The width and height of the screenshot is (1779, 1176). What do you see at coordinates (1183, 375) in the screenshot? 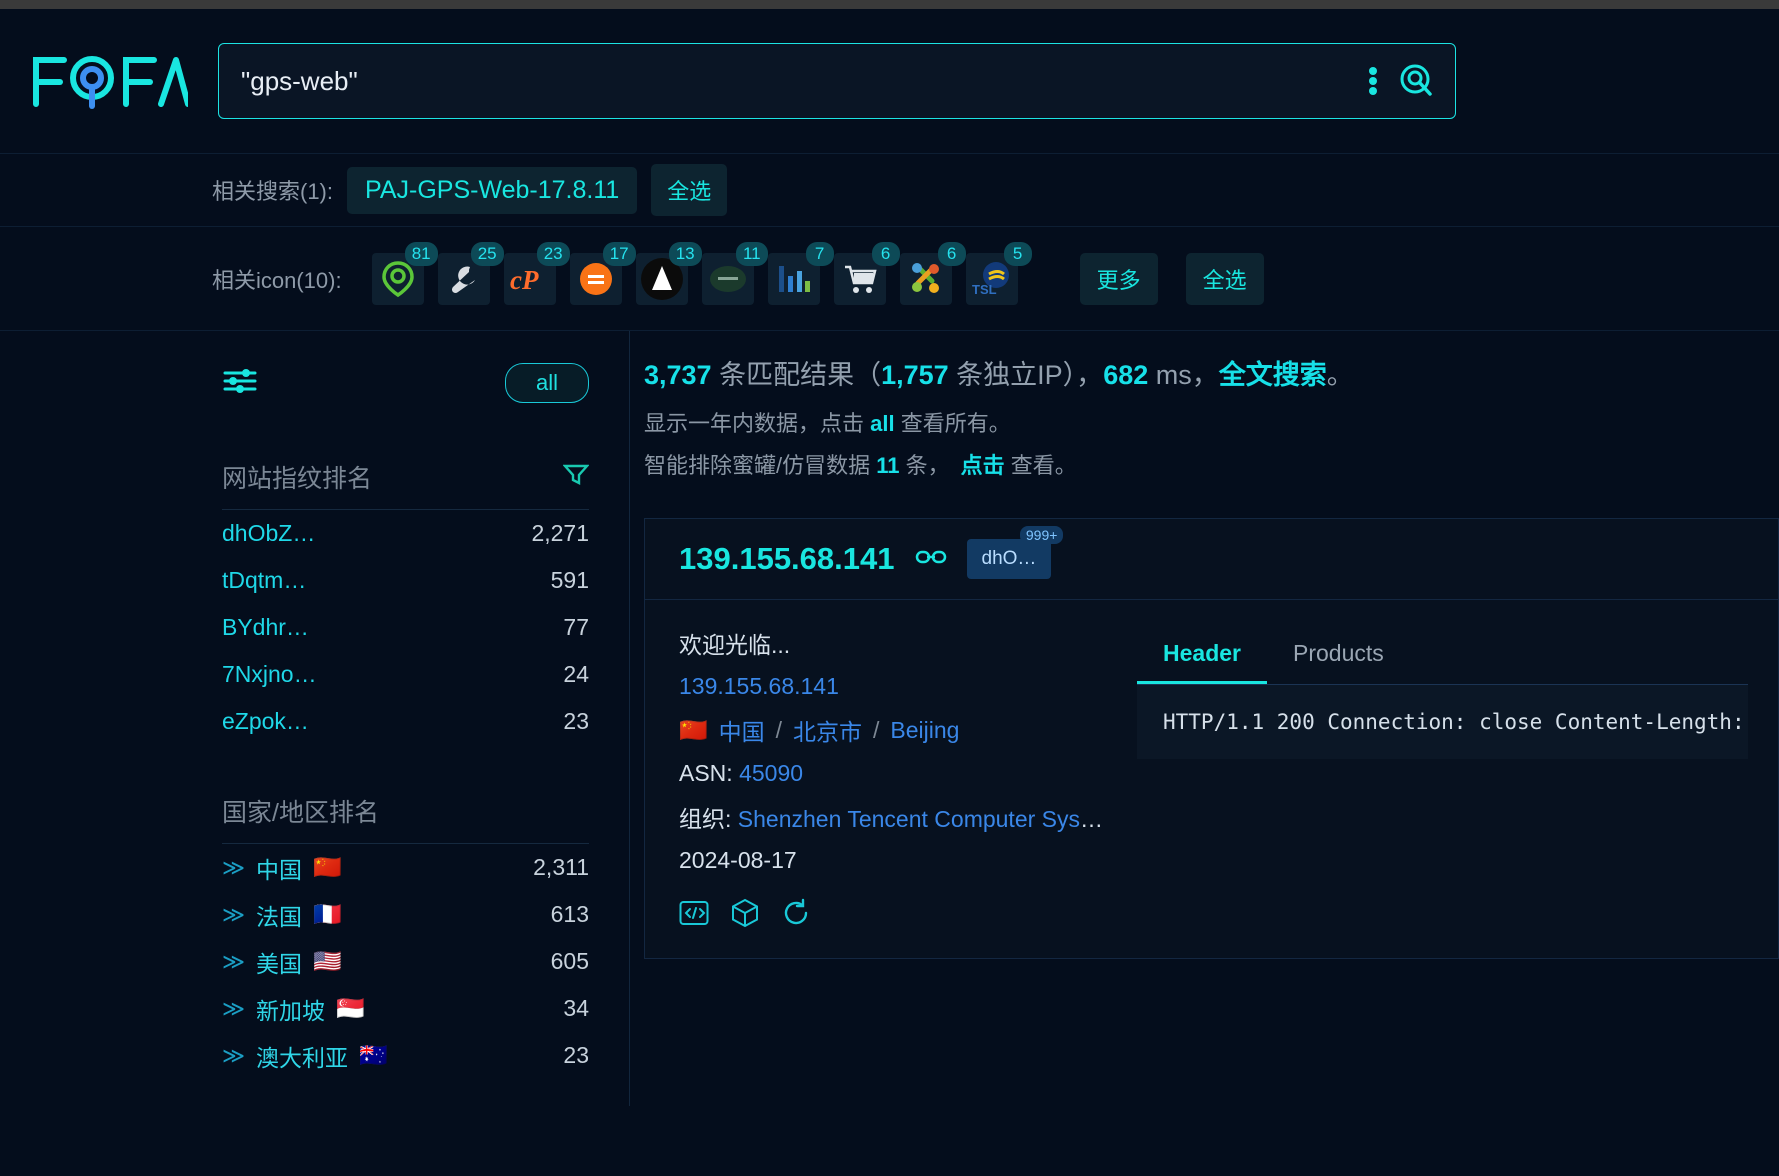
I see `query-time-suffix: ms，` at bounding box center [1183, 375].